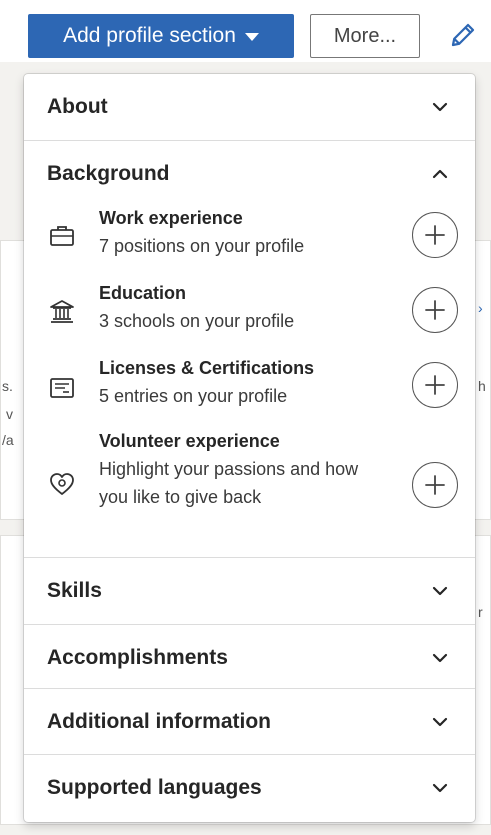 The height and width of the screenshot is (835, 491). I want to click on section-label: Background, so click(108, 173).